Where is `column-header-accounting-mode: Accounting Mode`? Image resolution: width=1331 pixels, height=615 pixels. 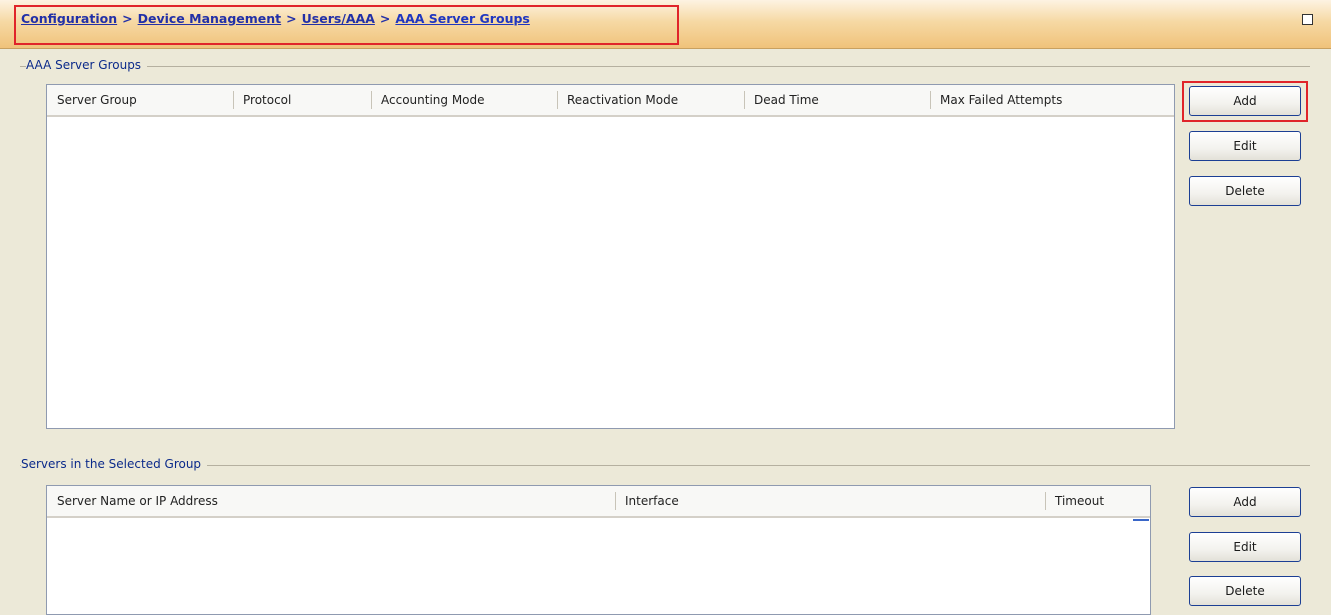 column-header-accounting-mode: Accounting Mode is located at coordinates (464, 100).